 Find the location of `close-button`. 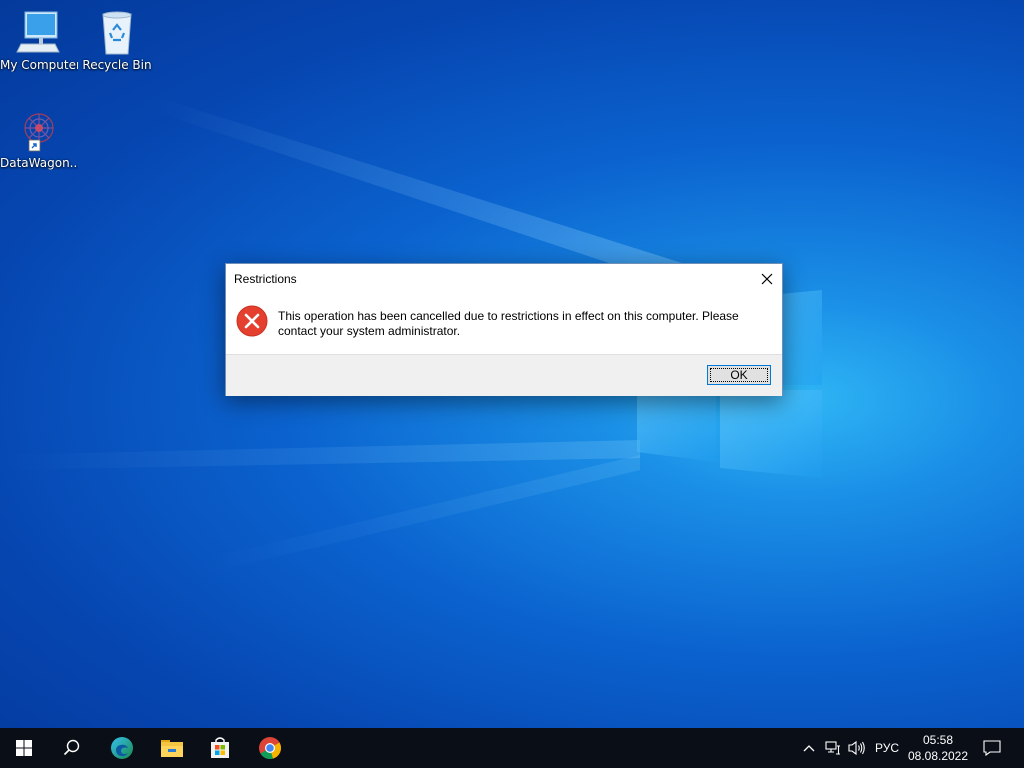

close-button is located at coordinates (767, 278).